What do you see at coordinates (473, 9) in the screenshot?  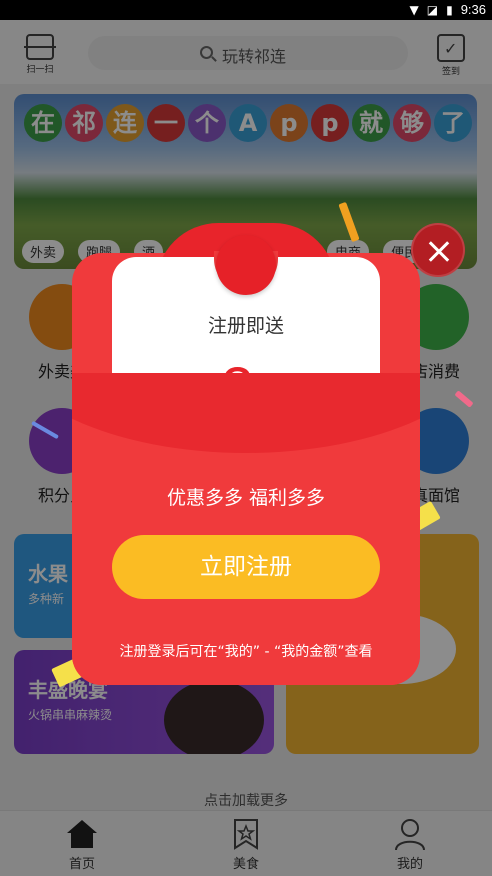 I see `clock: 9:36` at bounding box center [473, 9].